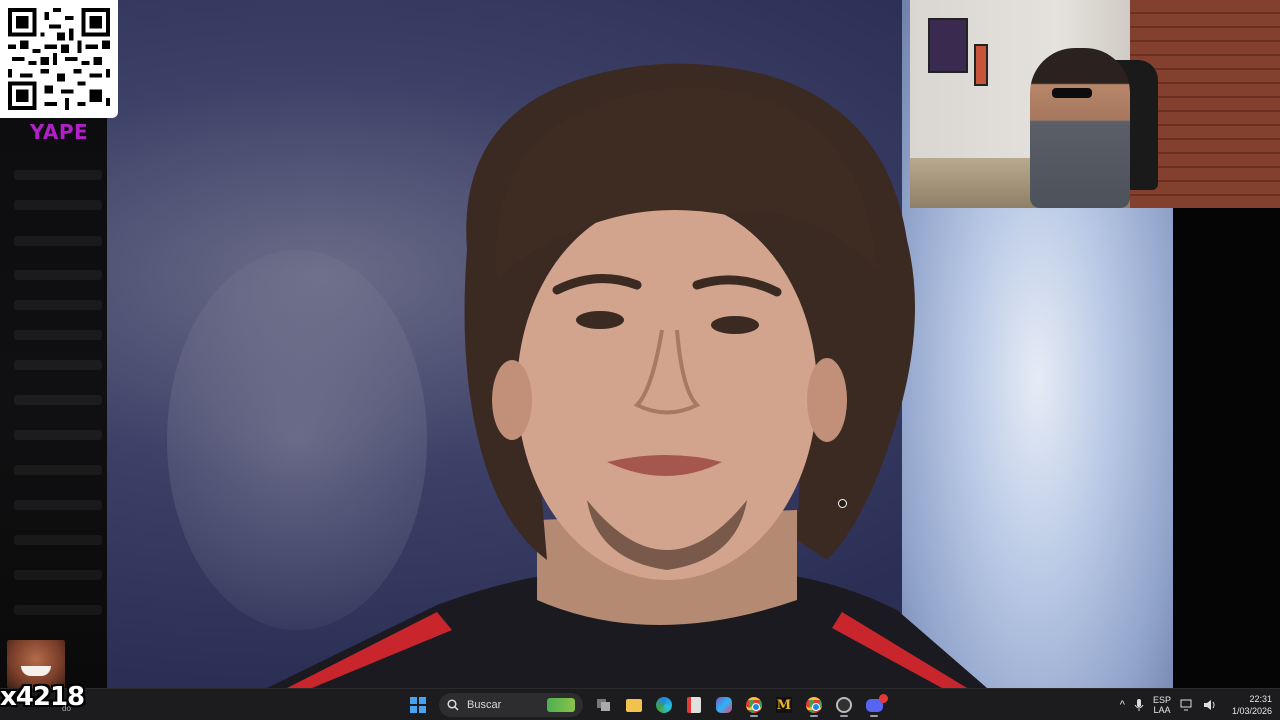  I want to click on sunglasses, so click(1072, 93).